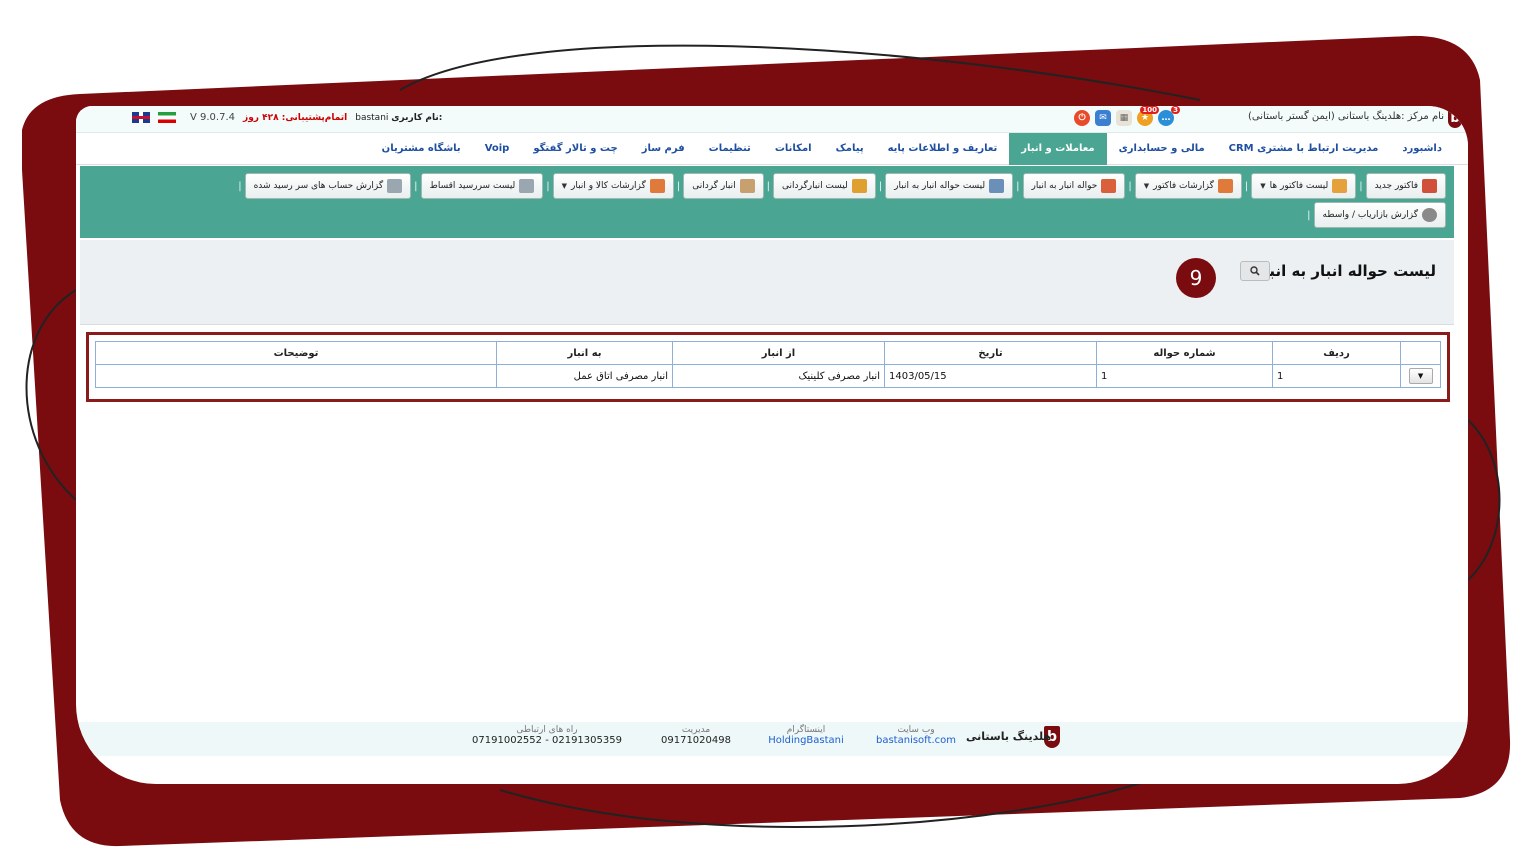  Describe the element at coordinates (295, 117) in the screenshot. I see `support-expiry: اتمام‌پشتیبانی: ۴۲۸ روز` at that location.